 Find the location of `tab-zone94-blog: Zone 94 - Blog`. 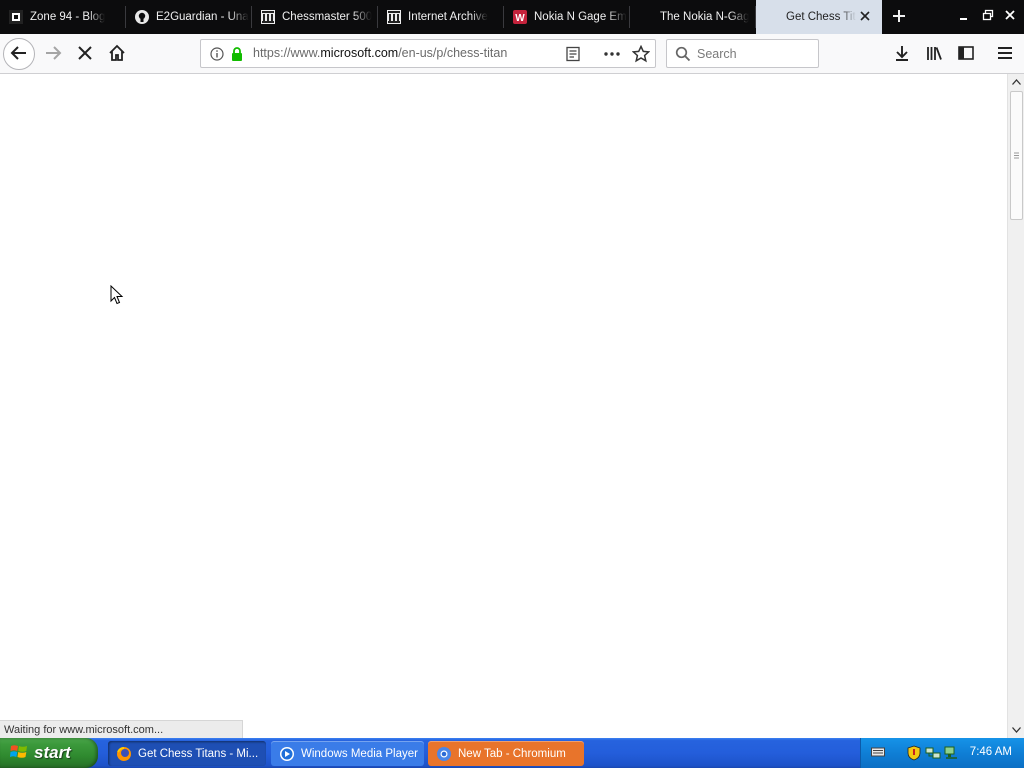

tab-zone94-blog: Zone 94 - Blog is located at coordinates (63, 17).